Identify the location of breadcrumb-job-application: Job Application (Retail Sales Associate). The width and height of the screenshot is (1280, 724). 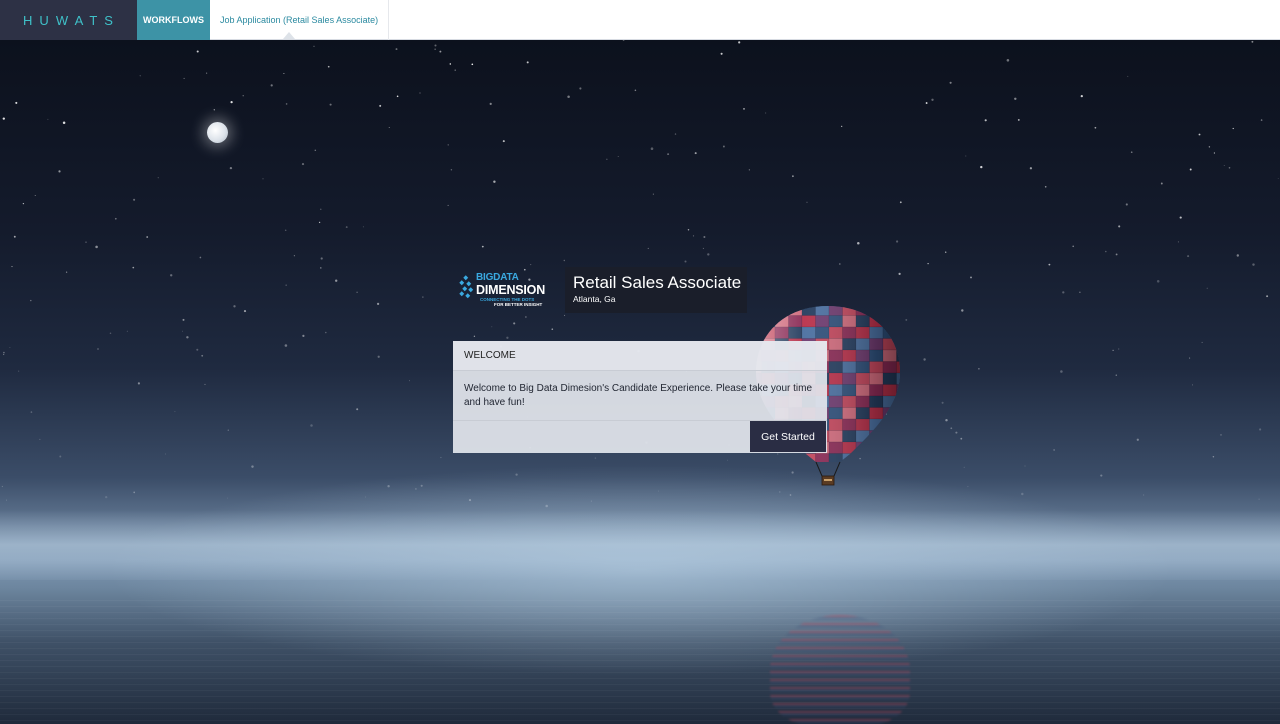
(300, 20).